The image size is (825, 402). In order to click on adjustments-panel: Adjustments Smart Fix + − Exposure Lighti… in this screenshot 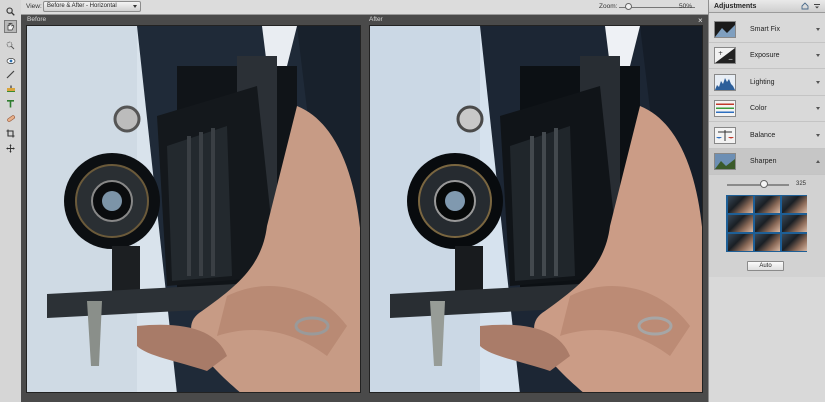, I will do `click(766, 201)`.